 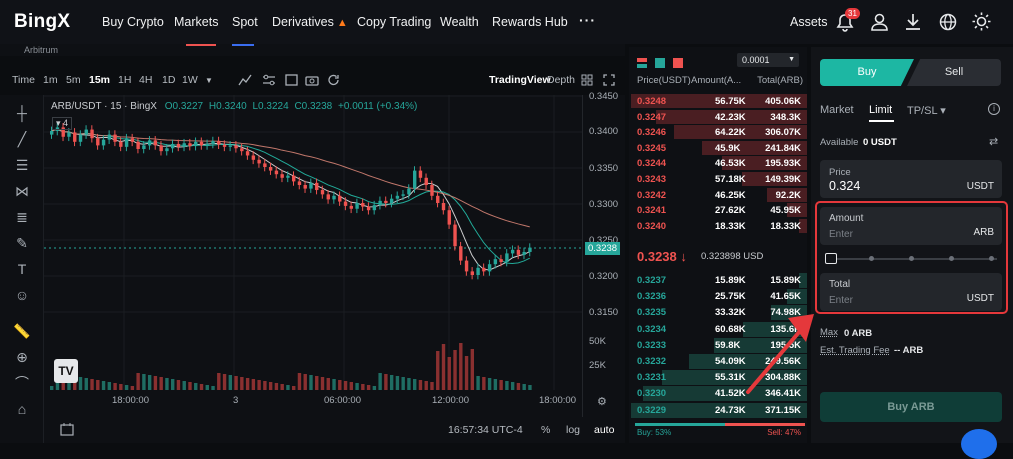 What do you see at coordinates (22, 409) in the screenshot?
I see `lock-icon: ⌂` at bounding box center [22, 409].